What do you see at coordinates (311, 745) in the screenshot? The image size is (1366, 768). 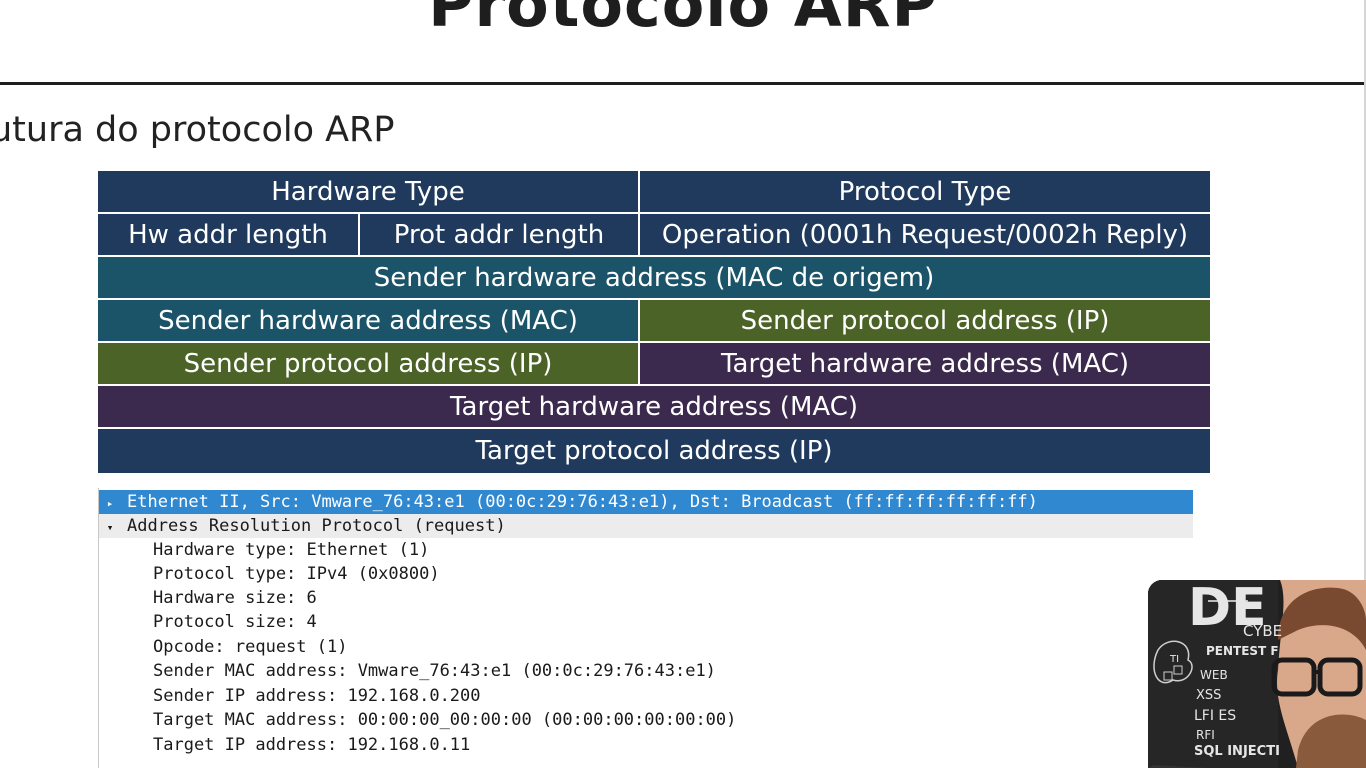 I see `tree-field: Target IP address: 192.168.0.11` at bounding box center [311, 745].